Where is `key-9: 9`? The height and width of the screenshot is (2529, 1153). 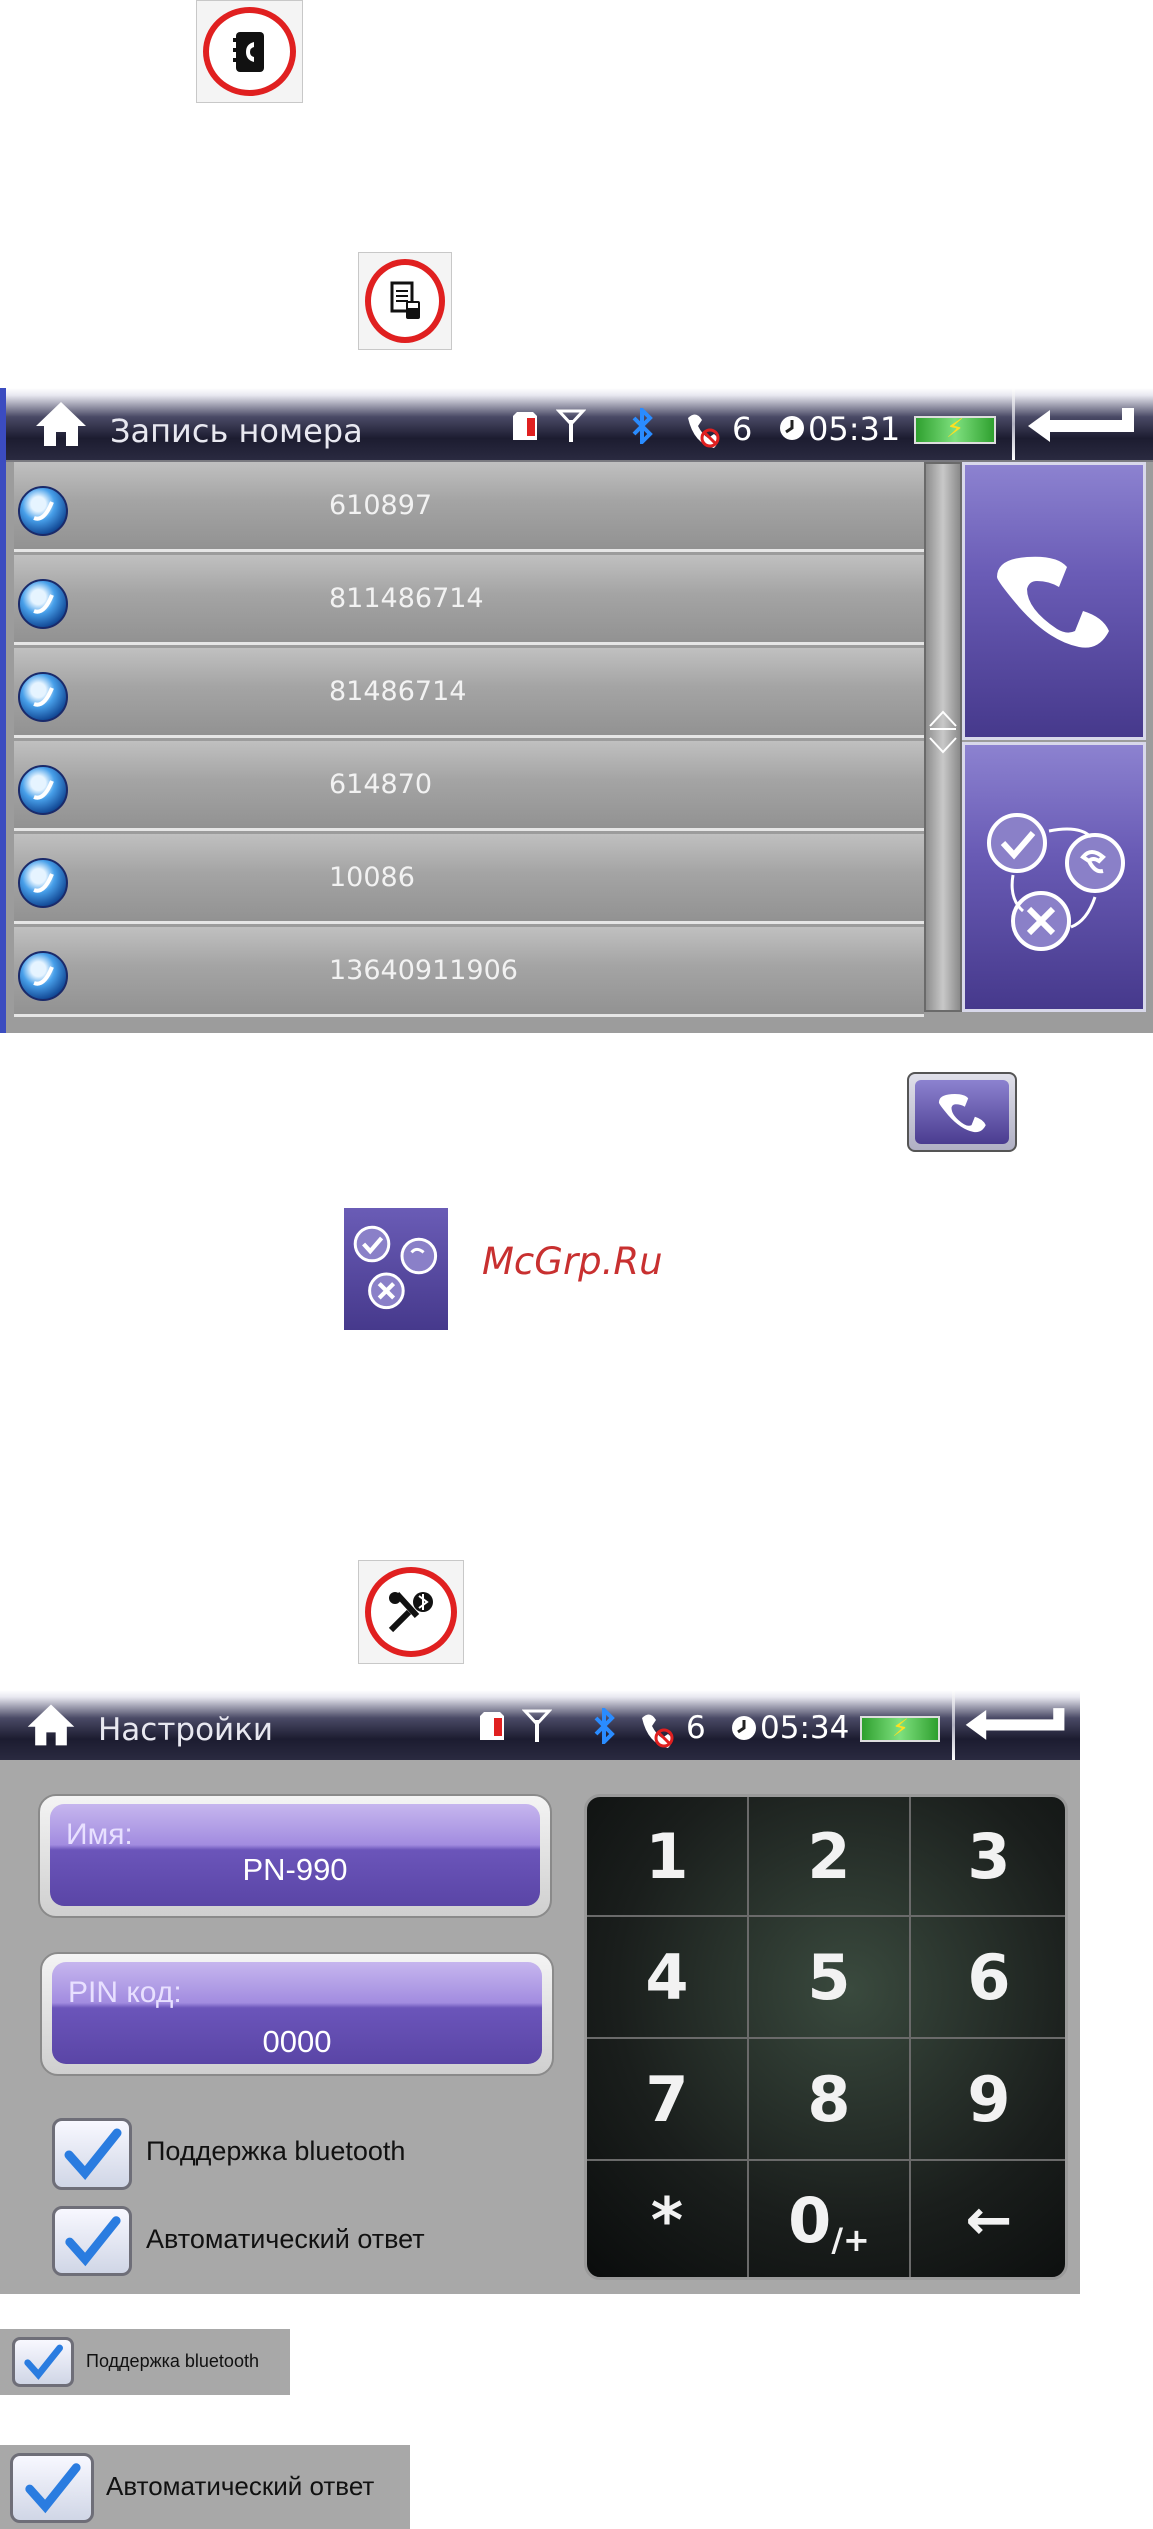
key-9: 9 is located at coordinates (989, 2099).